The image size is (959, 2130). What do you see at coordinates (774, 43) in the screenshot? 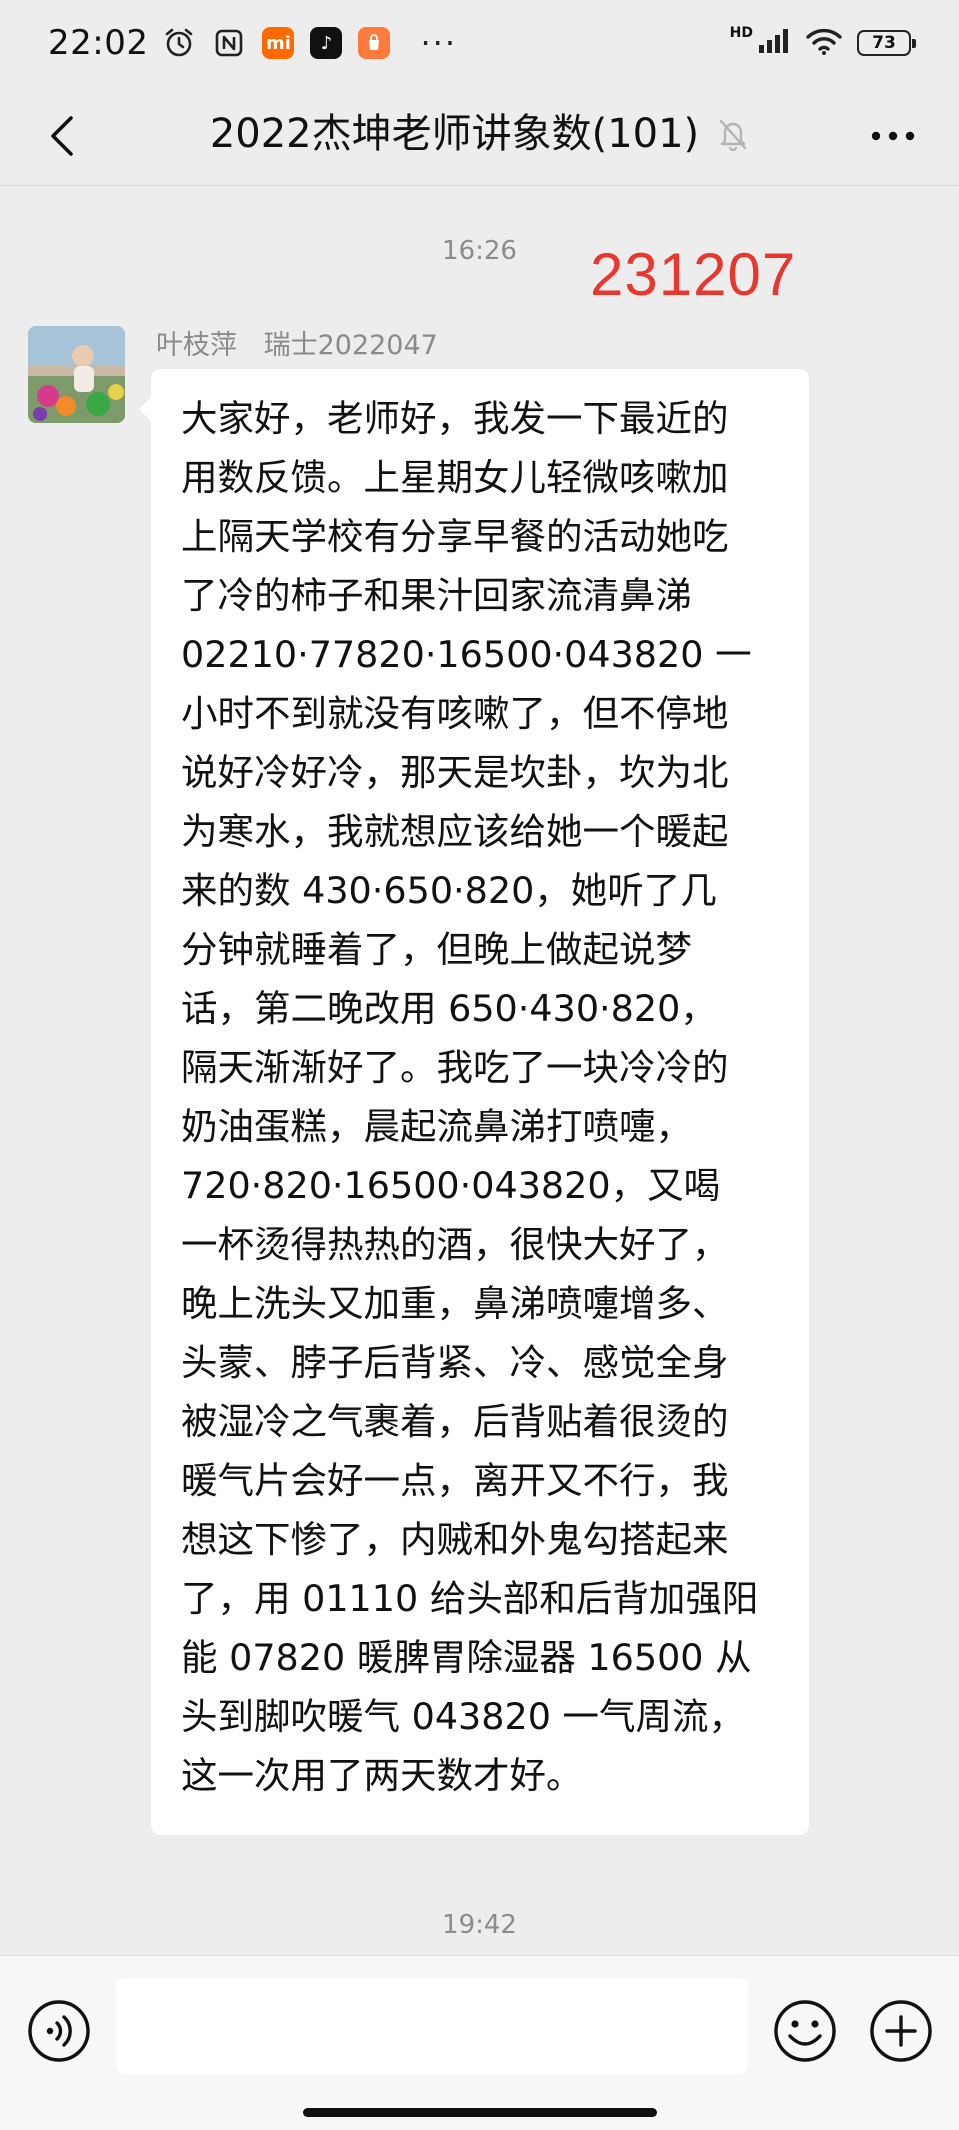
I see `signal-icon` at bounding box center [774, 43].